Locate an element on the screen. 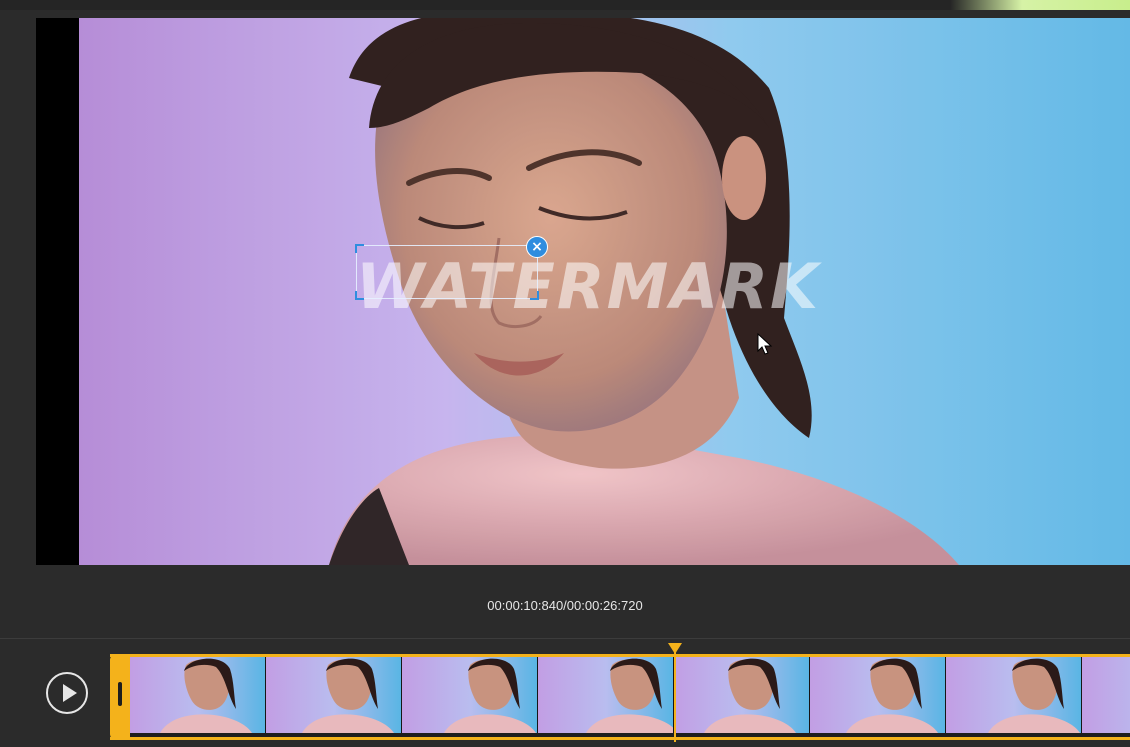  trim-handle-left is located at coordinates (120, 697).